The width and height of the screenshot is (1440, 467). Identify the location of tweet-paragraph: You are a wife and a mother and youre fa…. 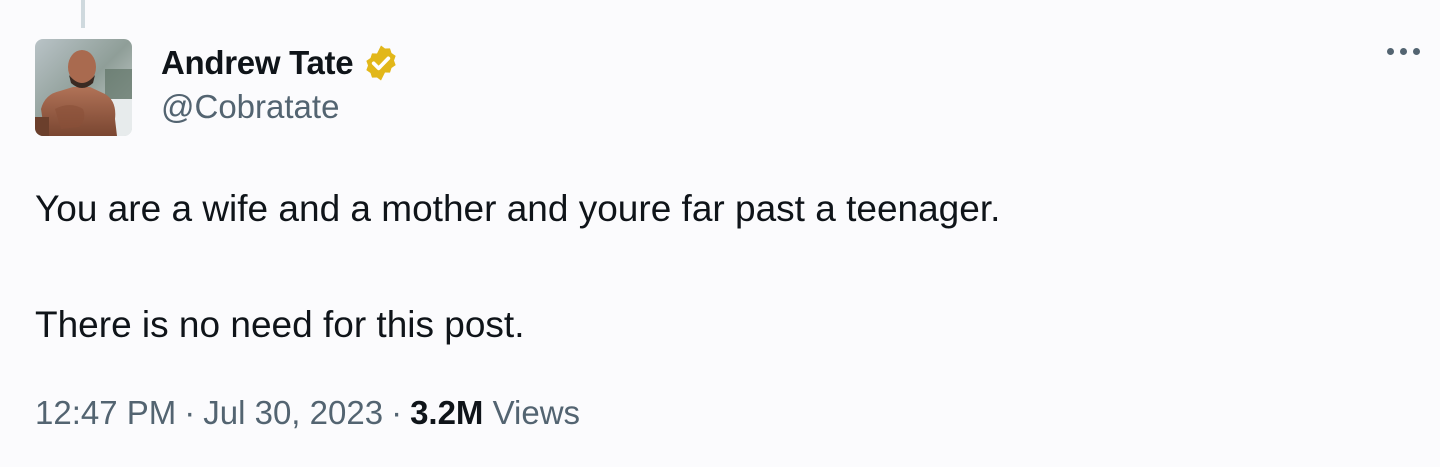
(518, 208).